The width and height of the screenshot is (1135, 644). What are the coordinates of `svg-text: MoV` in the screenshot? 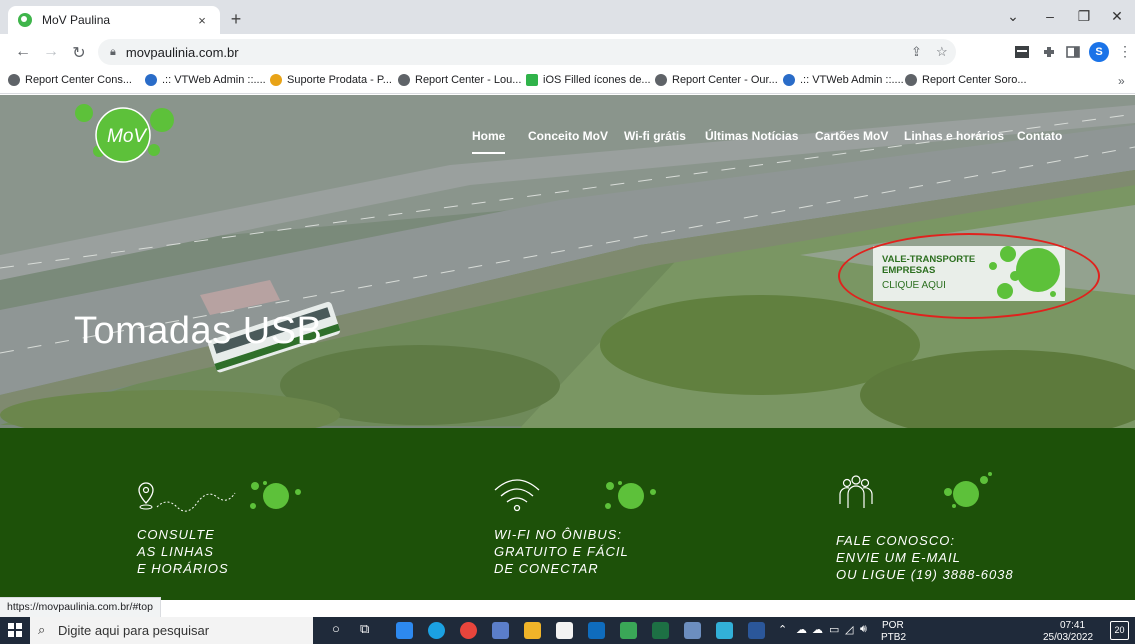 It's located at (127, 136).